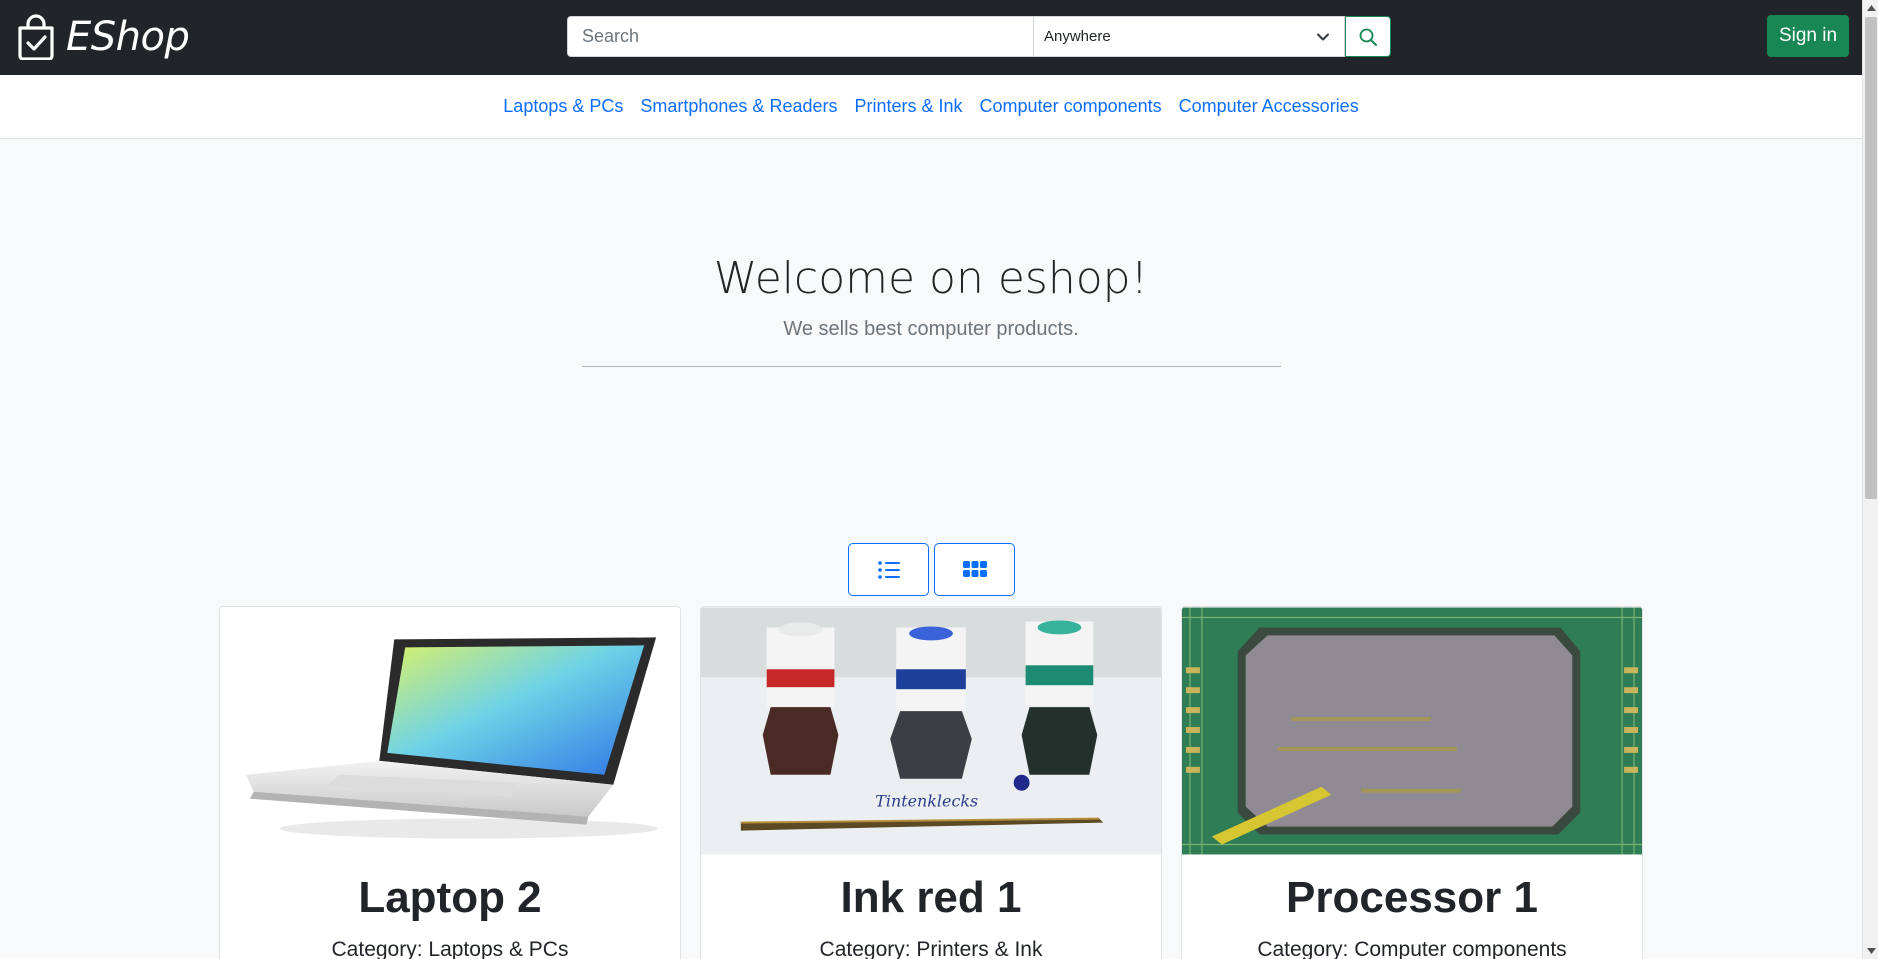 The image size is (1878, 959). I want to click on ink-caption-text: Tintenklecks, so click(926, 801).